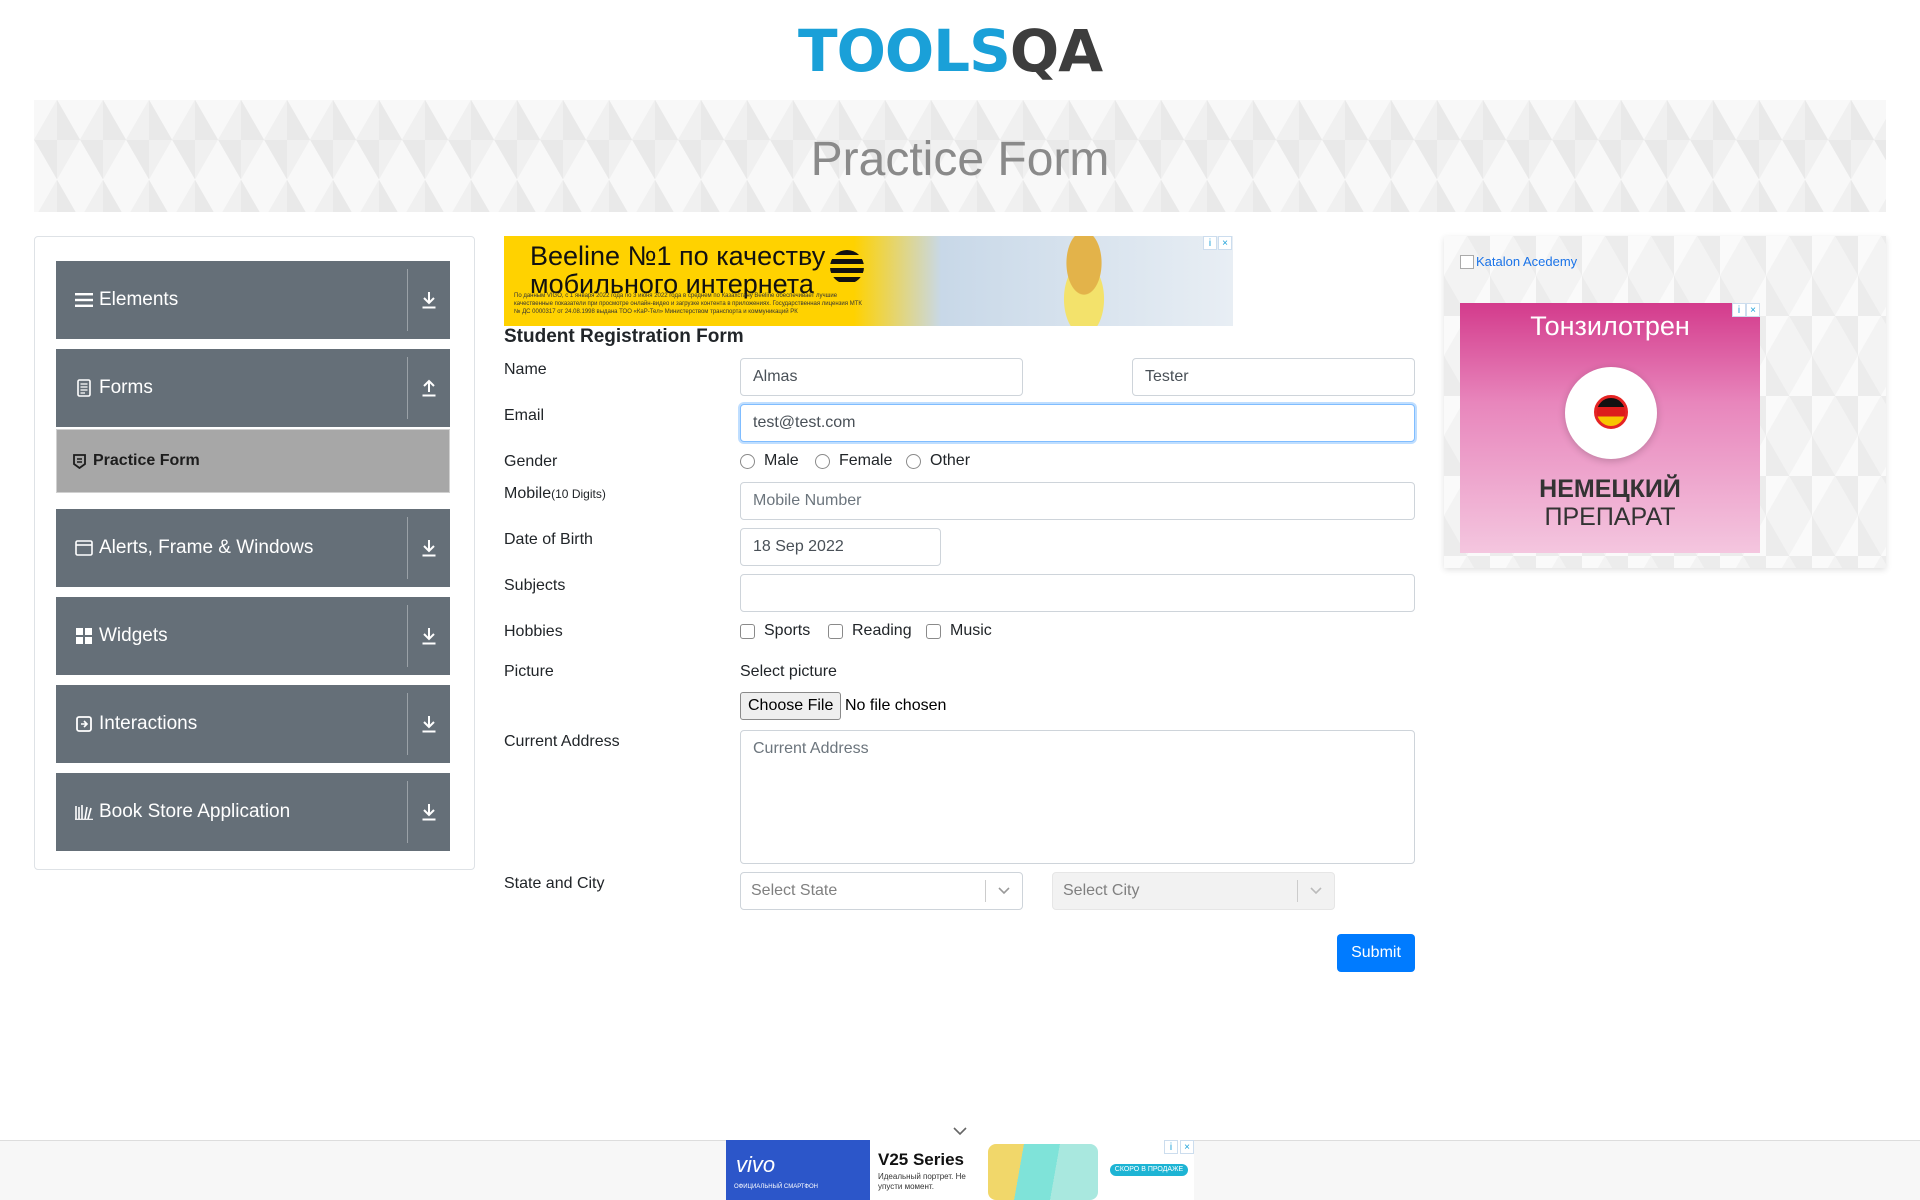  Describe the element at coordinates (253, 548) in the screenshot. I see `sidebar-group-alerts-frame-windows: Alerts, Frame & Windows` at that location.